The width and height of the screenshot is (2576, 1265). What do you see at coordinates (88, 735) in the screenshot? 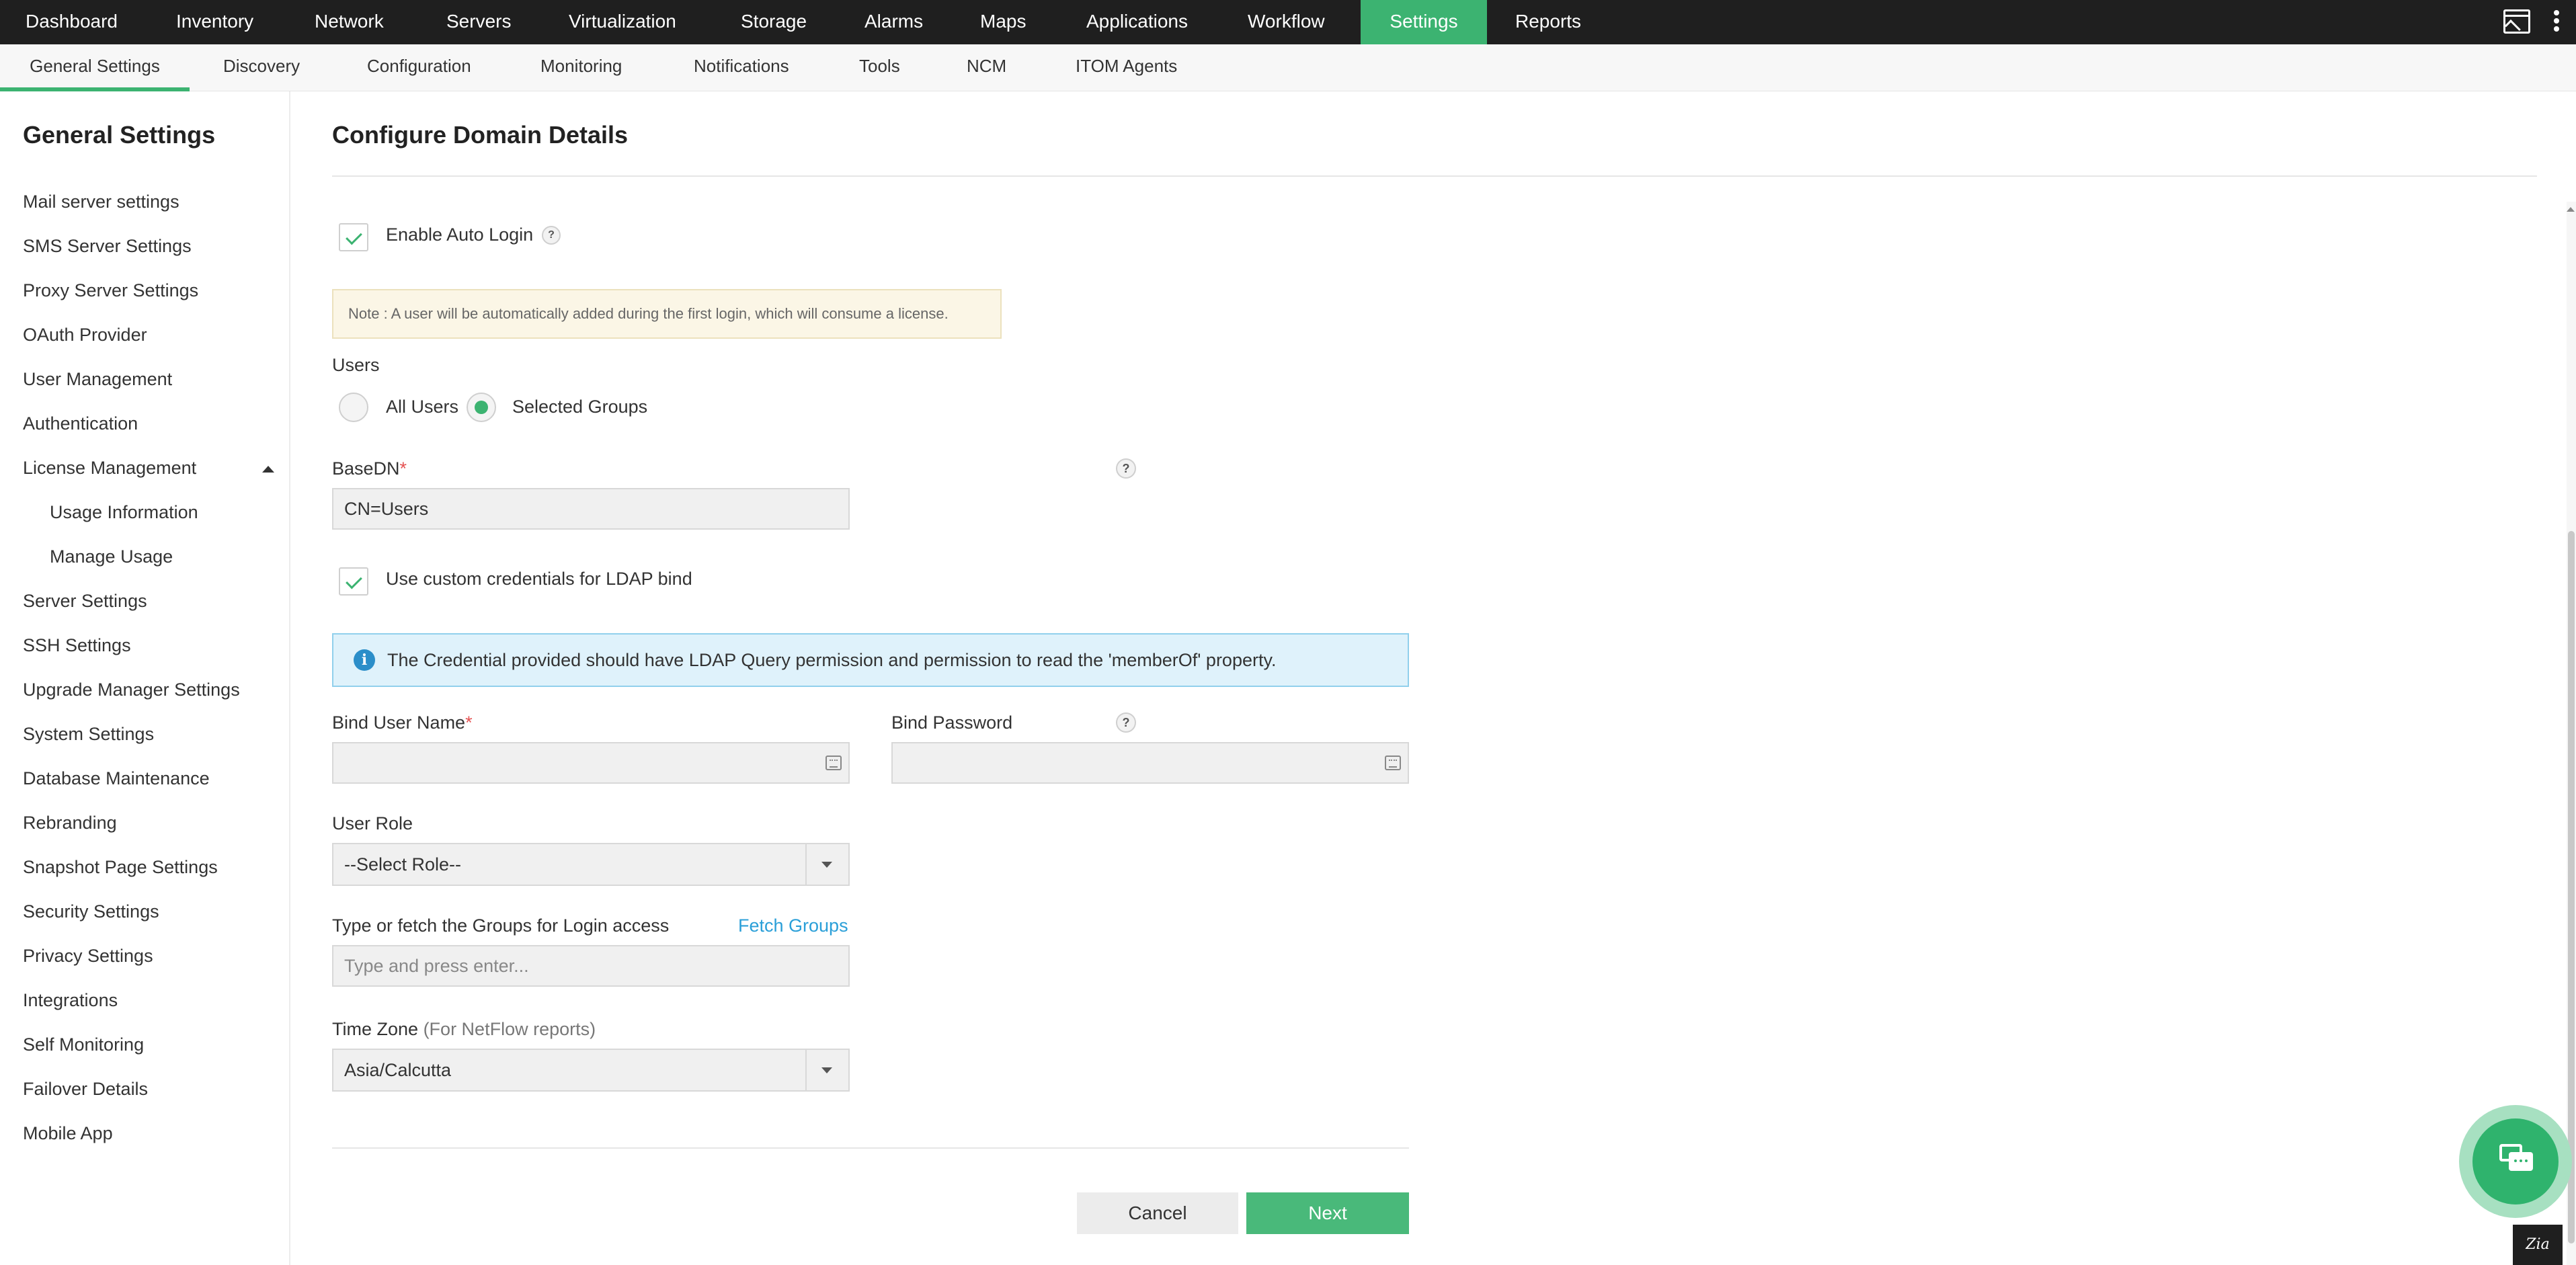
I see `sidebar-item-system-settings: System Settings` at bounding box center [88, 735].